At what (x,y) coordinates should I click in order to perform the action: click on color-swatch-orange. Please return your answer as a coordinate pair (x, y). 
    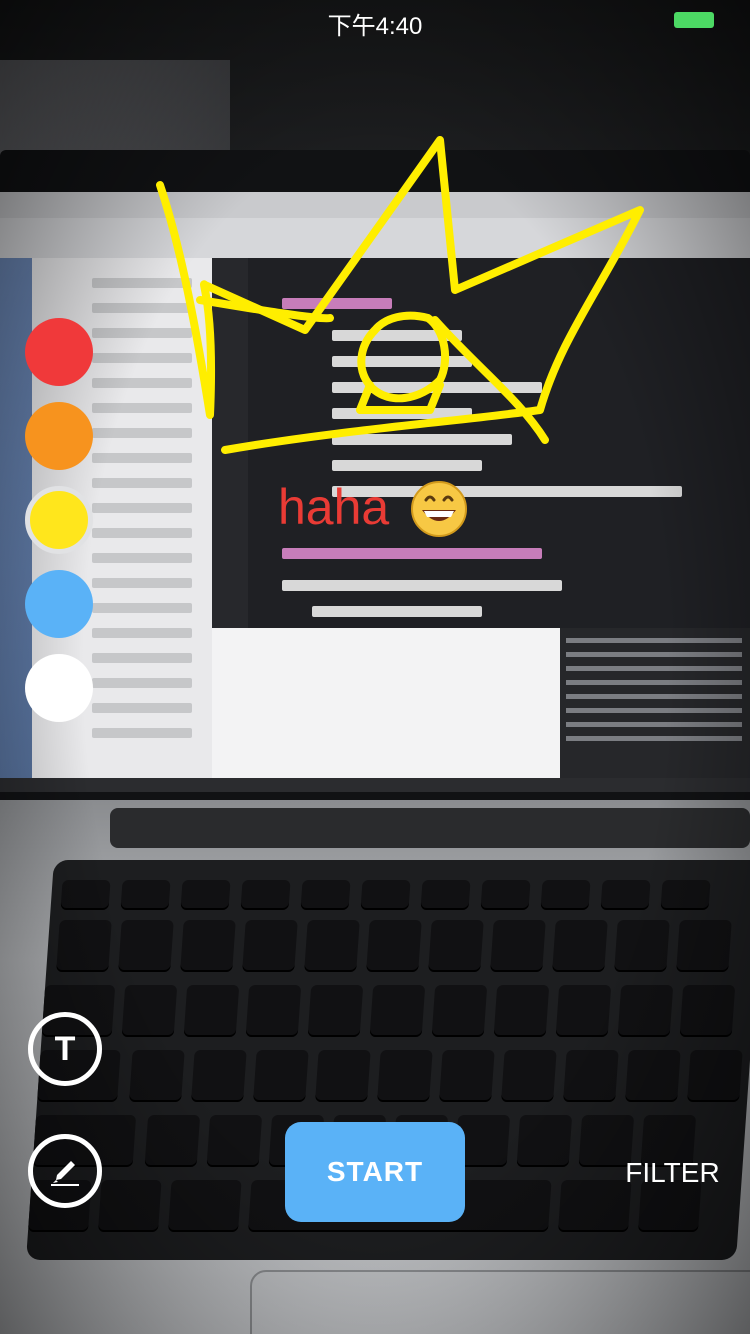
    Looking at the image, I should click on (59, 436).